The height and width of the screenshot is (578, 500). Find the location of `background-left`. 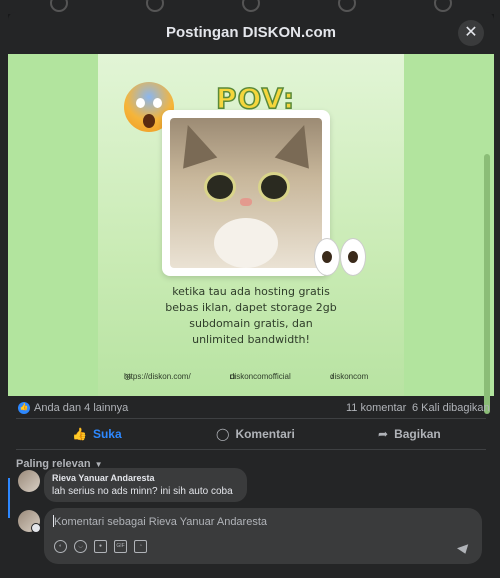

background-left is located at coordinates (4, 296).